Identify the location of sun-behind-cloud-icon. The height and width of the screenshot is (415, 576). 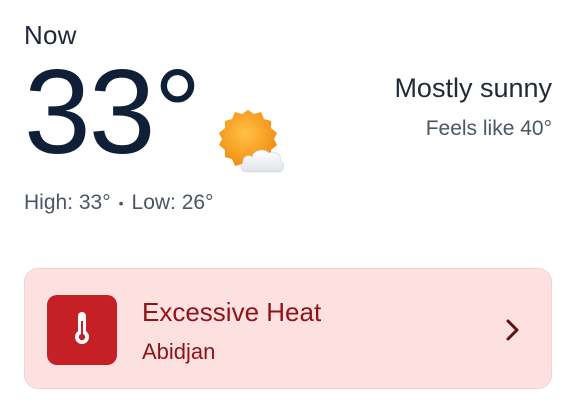
(251, 143).